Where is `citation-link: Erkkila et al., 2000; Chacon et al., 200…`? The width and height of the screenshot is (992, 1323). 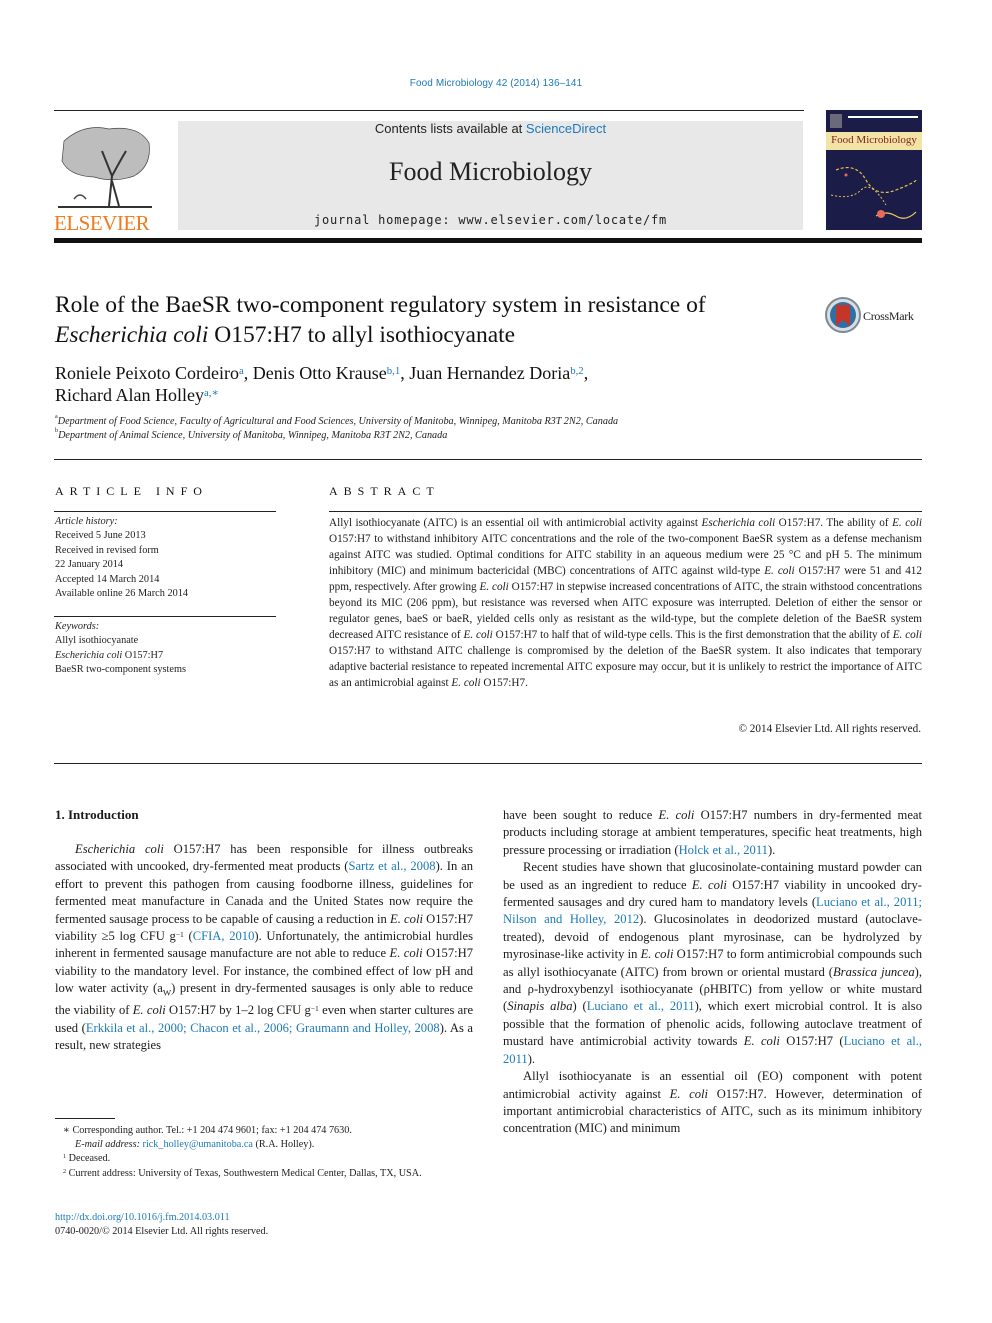
citation-link: Erkkila et al., 2000; Chacon et al., 200… is located at coordinates (263, 1028).